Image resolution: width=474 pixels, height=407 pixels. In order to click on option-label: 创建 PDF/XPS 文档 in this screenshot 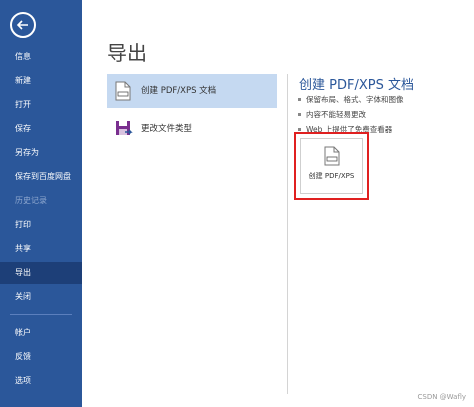, I will do `click(179, 91)`.